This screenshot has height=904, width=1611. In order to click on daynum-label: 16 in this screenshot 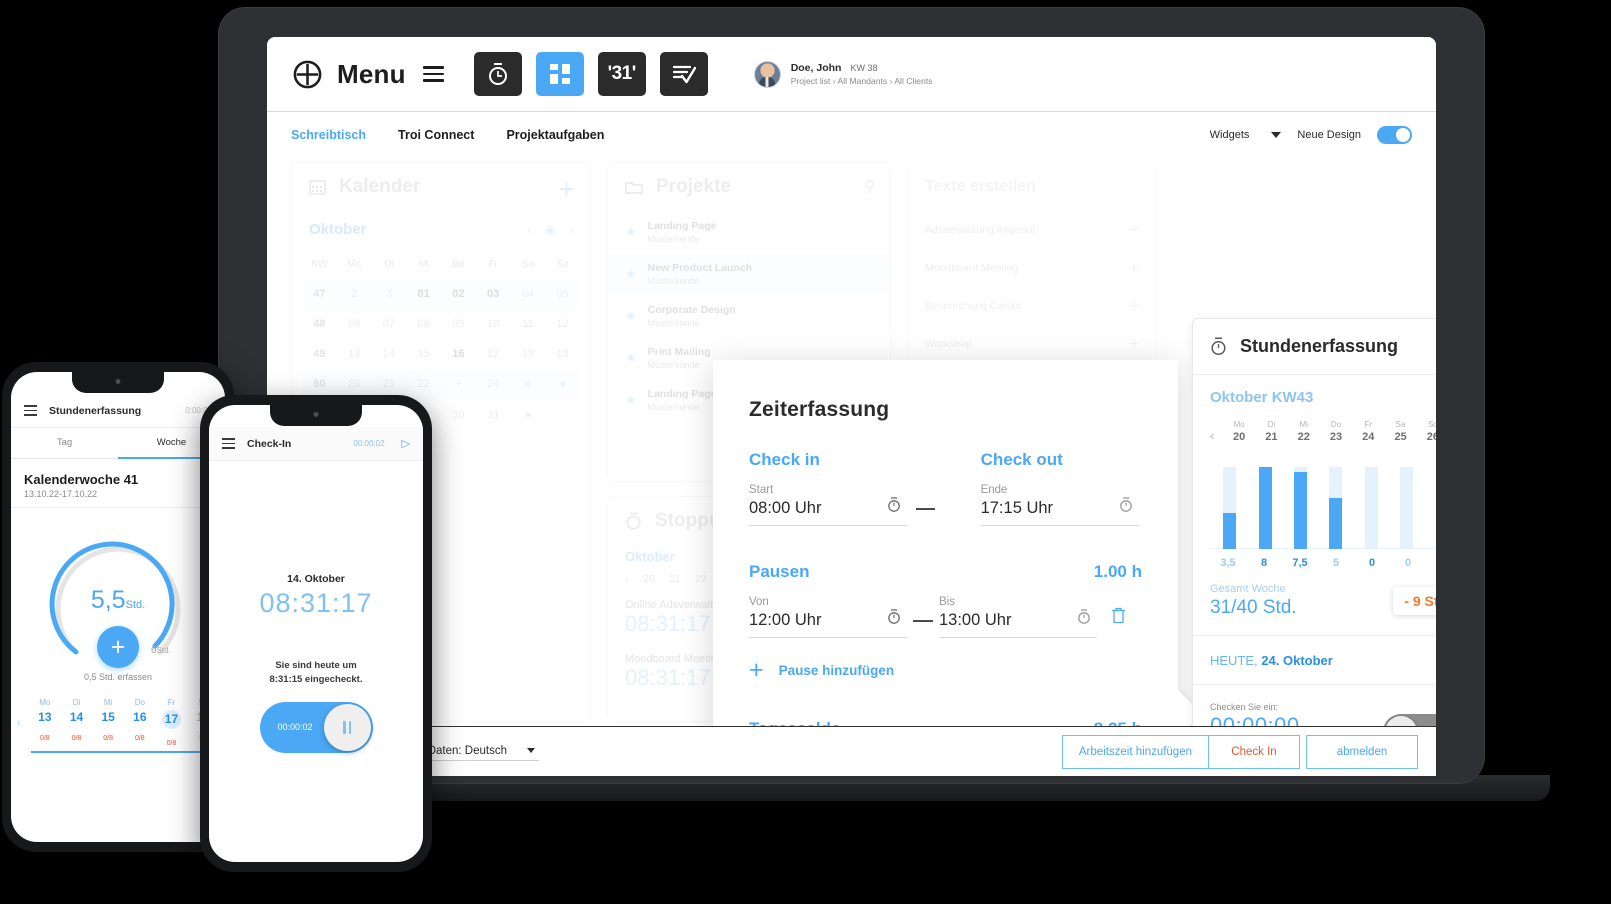, I will do `click(140, 717)`.